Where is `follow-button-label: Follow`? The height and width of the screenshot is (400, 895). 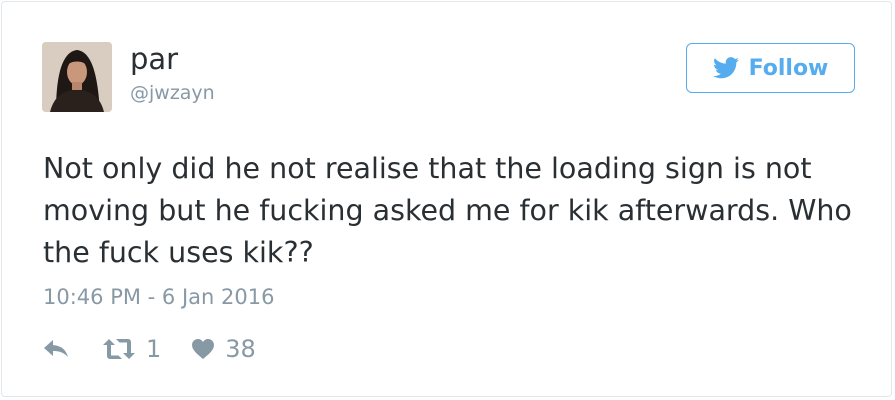
follow-button-label: Follow is located at coordinates (788, 68).